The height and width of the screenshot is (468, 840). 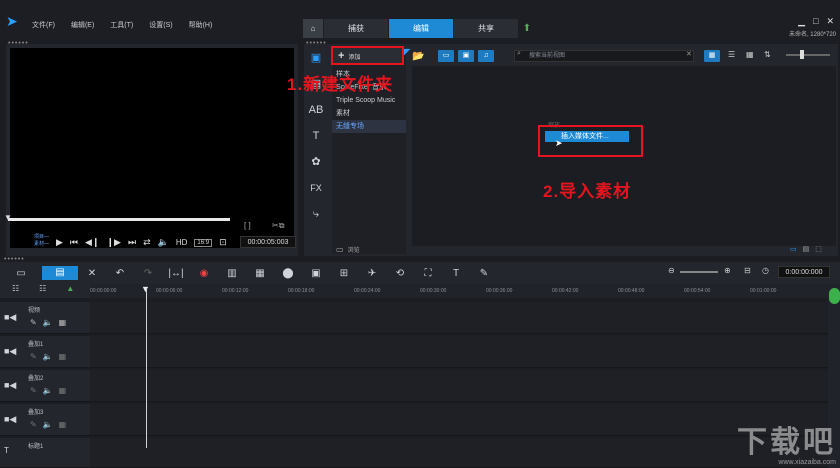 I want to click on text-icon: T, so click(x=456, y=273).